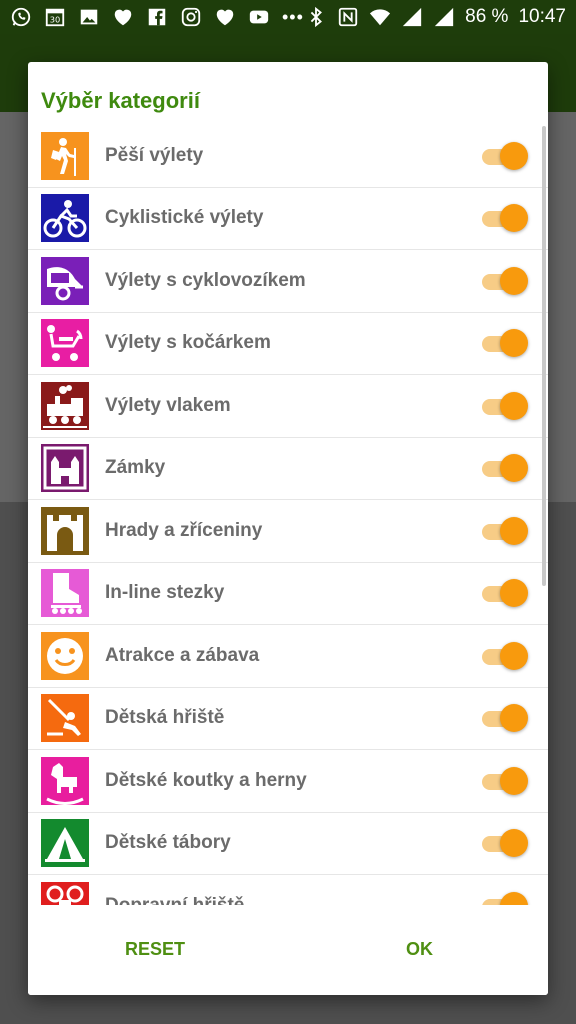 The height and width of the screenshot is (1024, 576). Describe the element at coordinates (65, 530) in the screenshot. I see `castle-icon` at that location.